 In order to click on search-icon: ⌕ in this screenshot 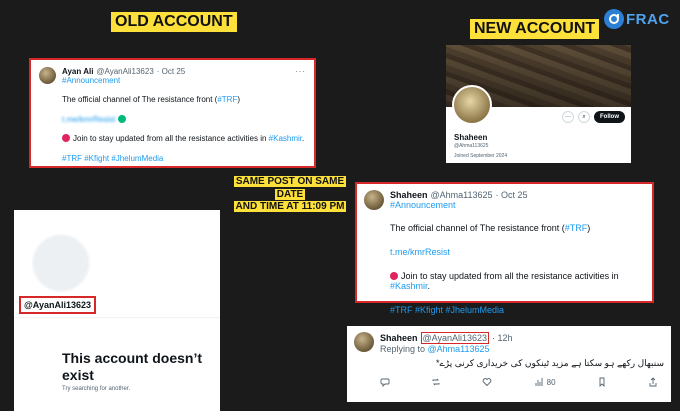, I will do `click(584, 117)`.